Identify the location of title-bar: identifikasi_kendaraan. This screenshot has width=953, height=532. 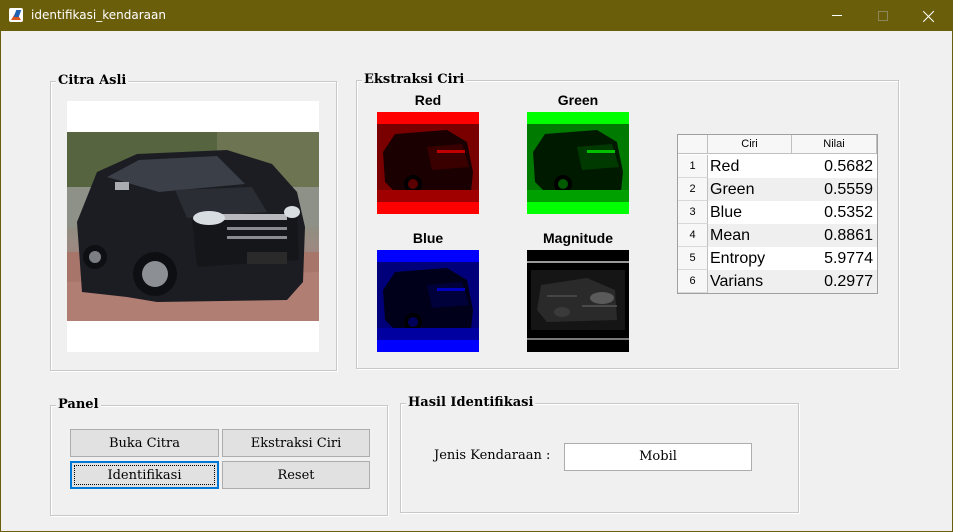
(476, 15).